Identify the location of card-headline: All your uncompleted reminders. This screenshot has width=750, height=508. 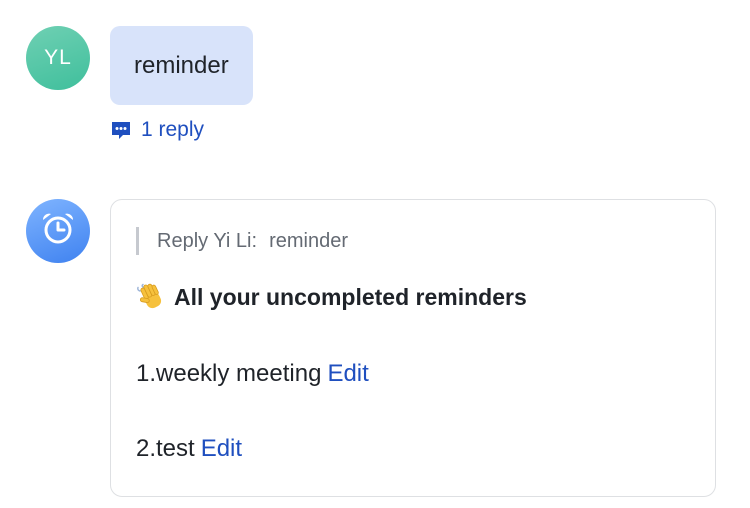
(331, 297).